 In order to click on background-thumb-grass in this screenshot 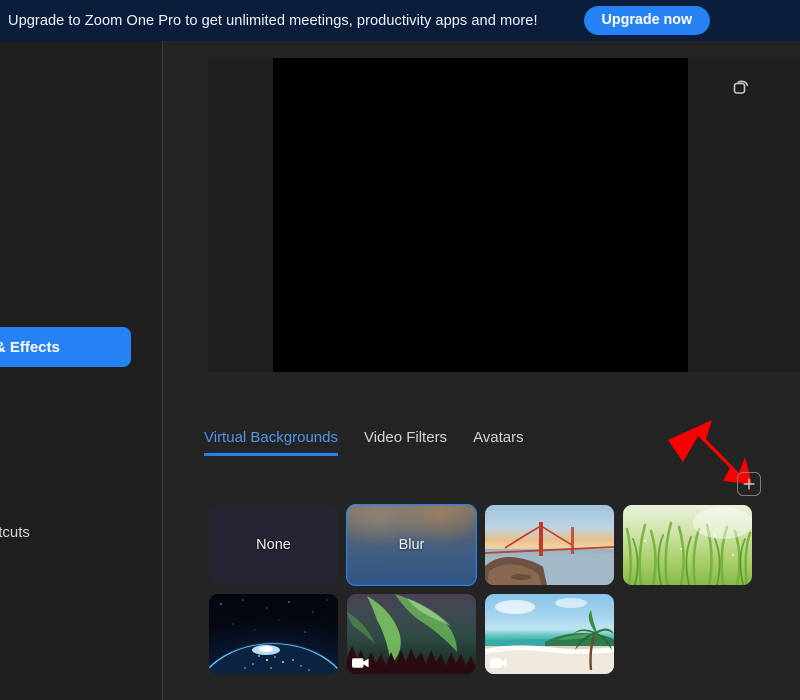, I will do `click(687, 545)`.